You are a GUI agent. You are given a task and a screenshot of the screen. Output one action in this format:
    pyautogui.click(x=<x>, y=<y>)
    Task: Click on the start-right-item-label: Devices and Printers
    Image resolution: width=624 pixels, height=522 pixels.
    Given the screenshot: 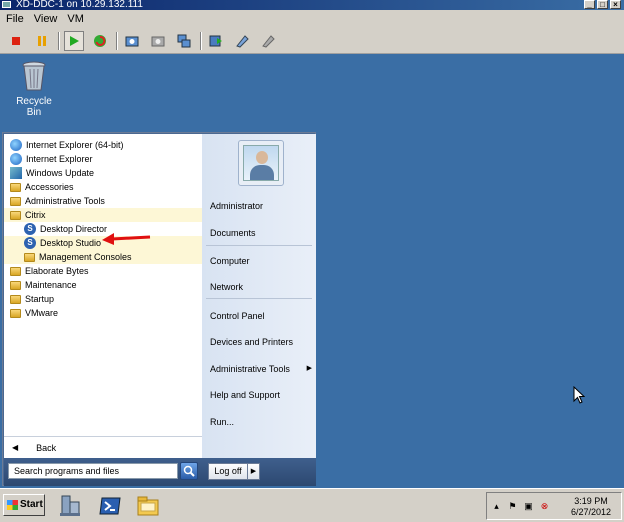 What is the action you would take?
    pyautogui.click(x=252, y=342)
    